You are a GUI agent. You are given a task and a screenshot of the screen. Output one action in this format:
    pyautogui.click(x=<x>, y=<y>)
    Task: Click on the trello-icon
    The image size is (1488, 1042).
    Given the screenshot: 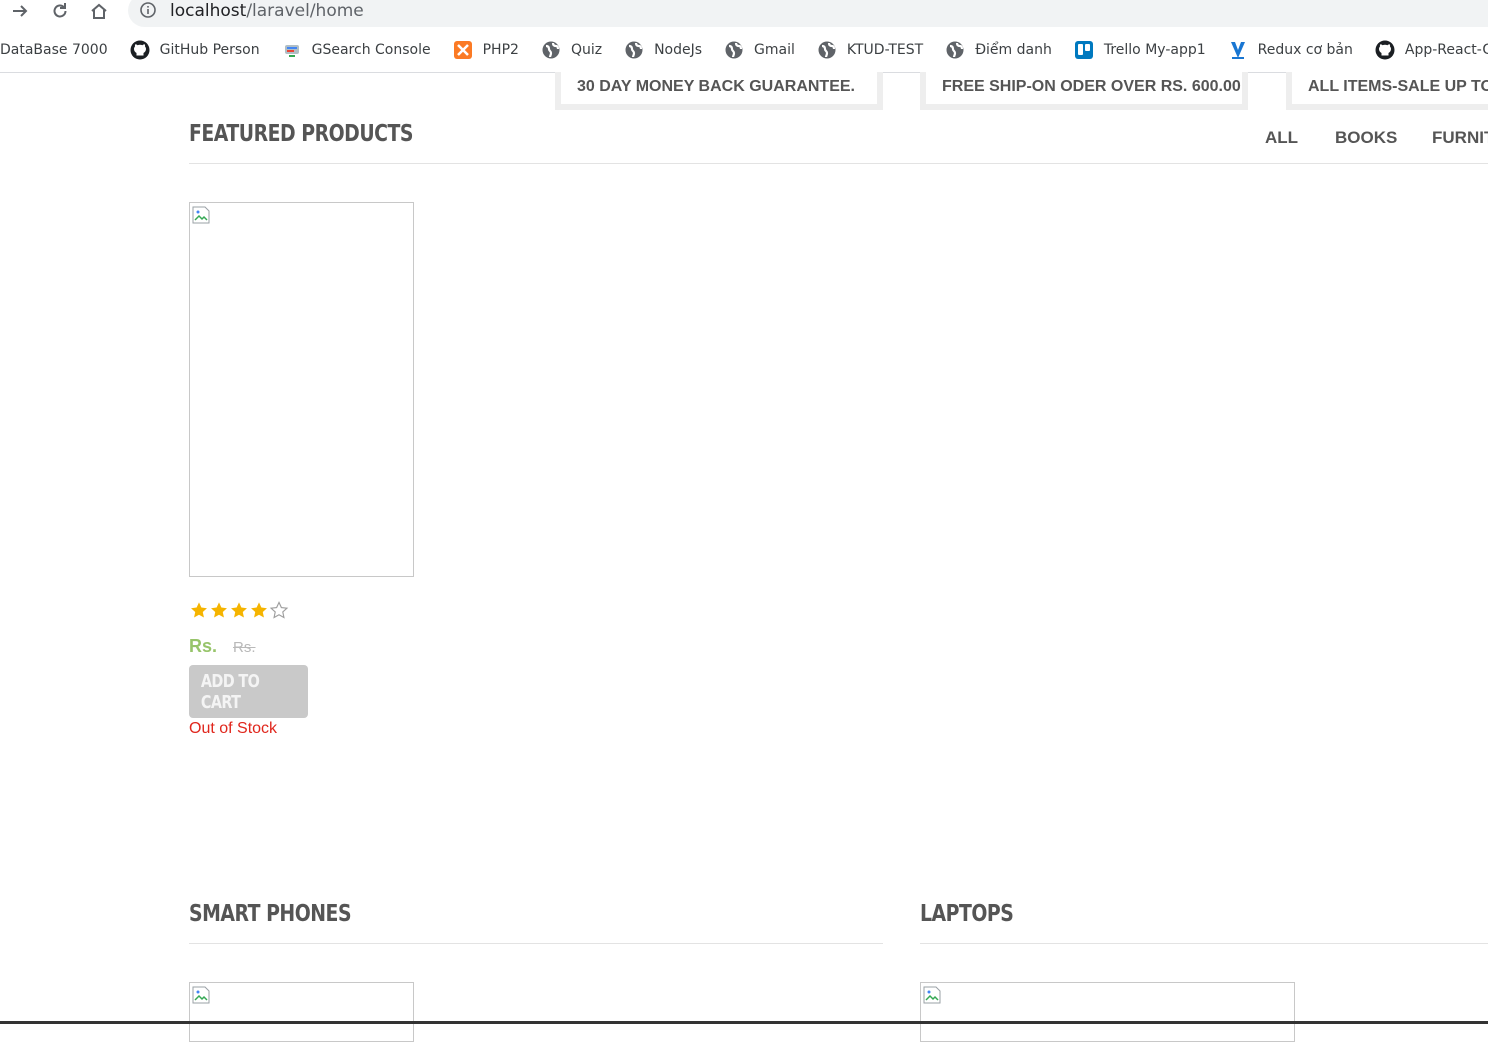 What is the action you would take?
    pyautogui.click(x=1084, y=50)
    